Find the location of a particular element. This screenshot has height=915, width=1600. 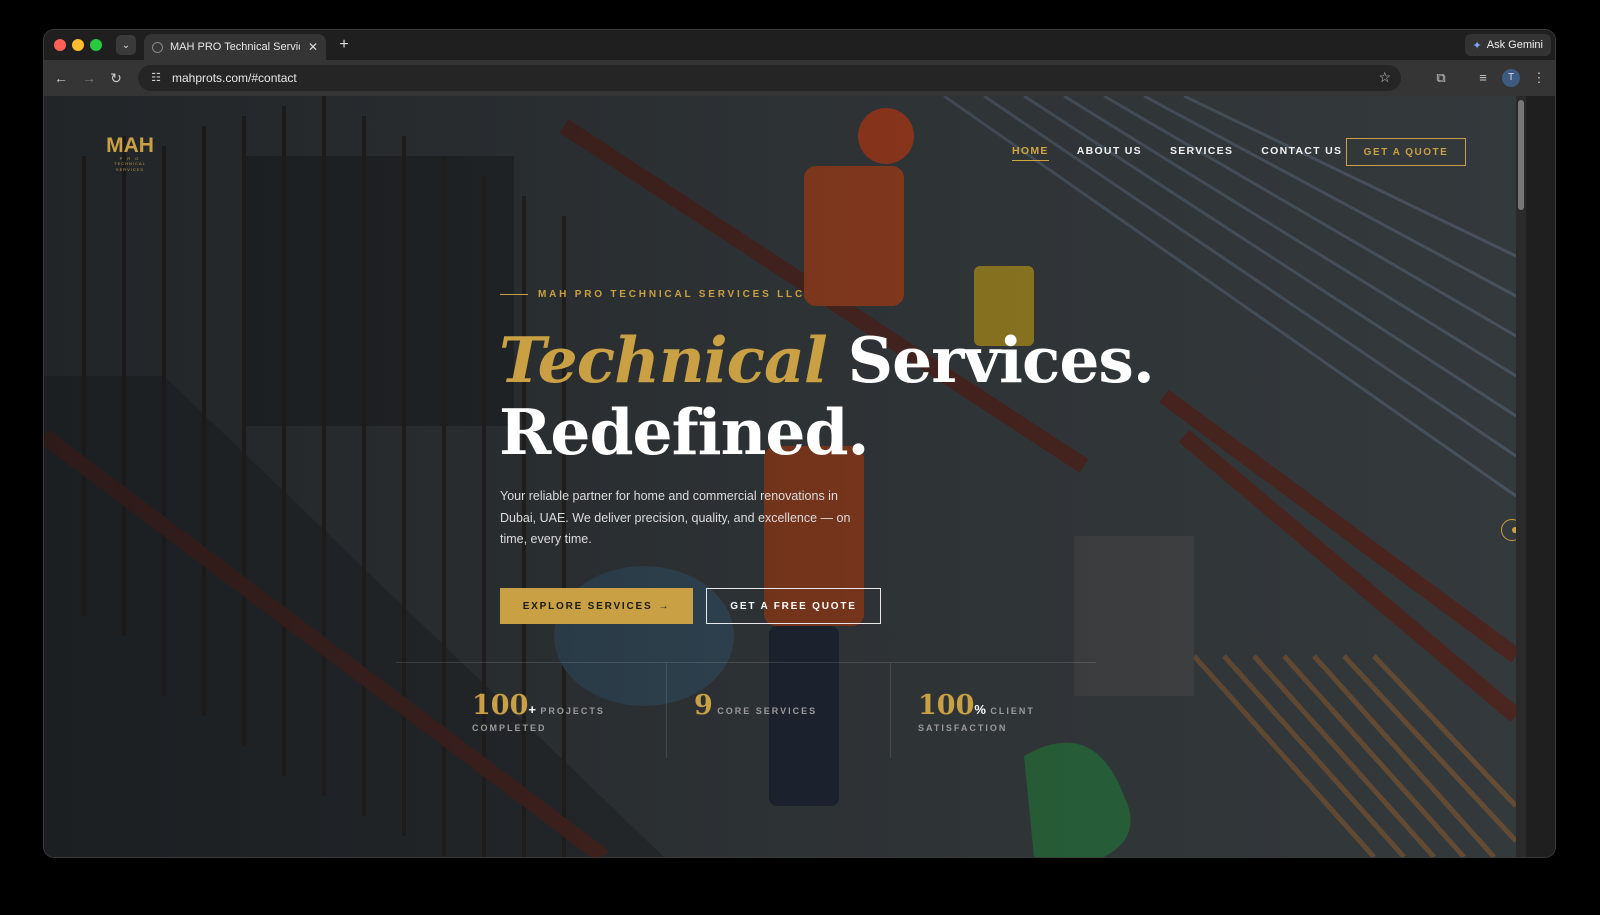

headline-rest: Services. is located at coordinates (990, 360).